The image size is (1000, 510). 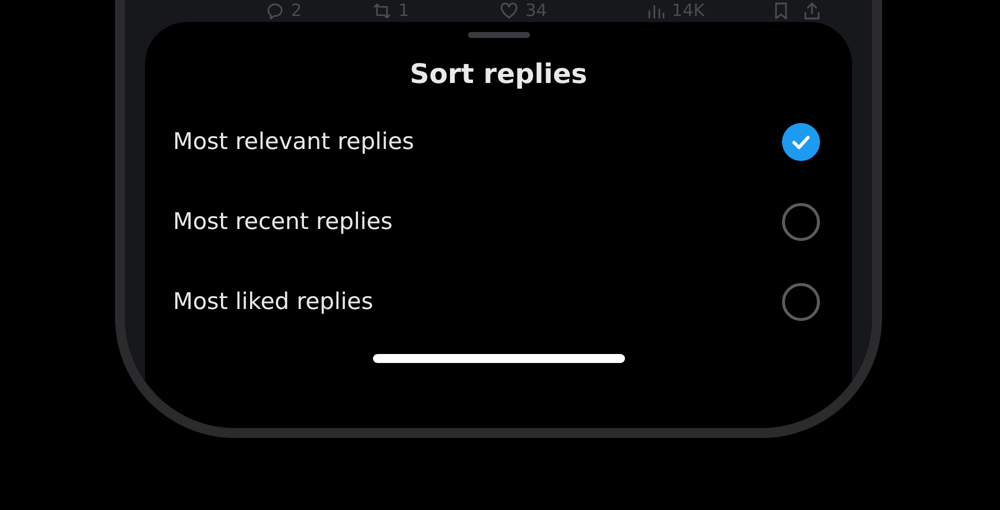 What do you see at coordinates (499, 35) in the screenshot?
I see `drag-handle` at bounding box center [499, 35].